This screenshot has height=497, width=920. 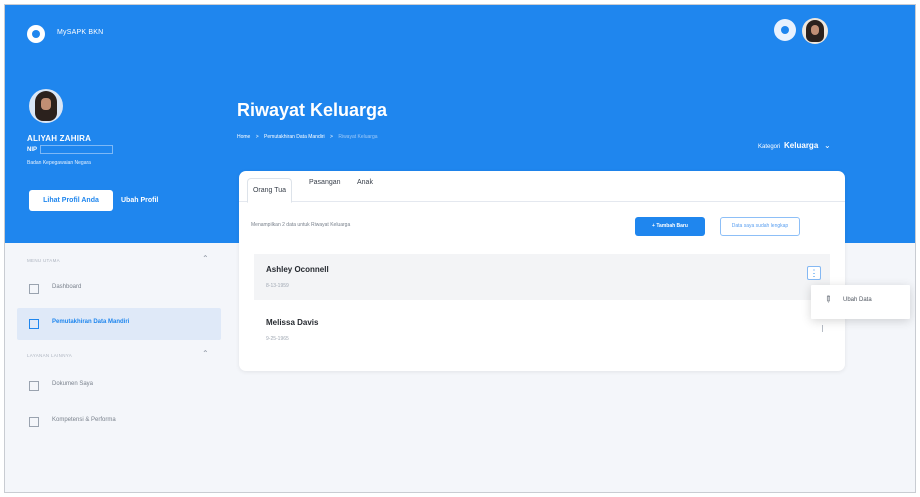 What do you see at coordinates (43, 260) in the screenshot?
I see `sidebar-section-main: MENU UTAMA` at bounding box center [43, 260].